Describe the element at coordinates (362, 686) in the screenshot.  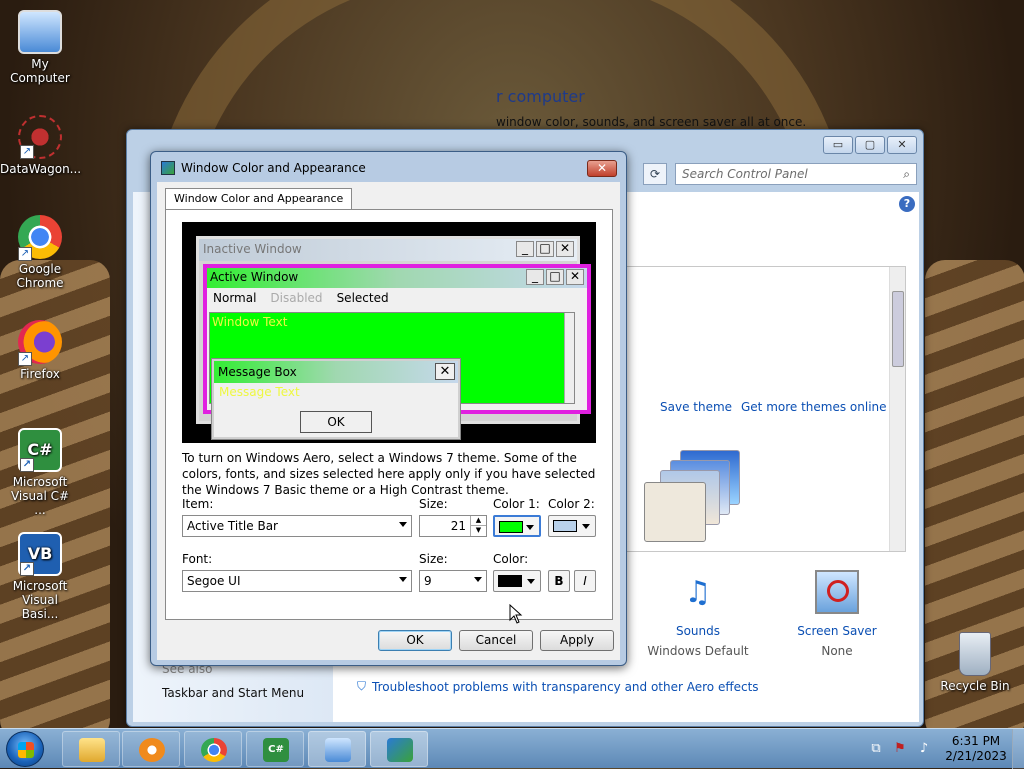
I see `shield-icon: ⛉` at that location.